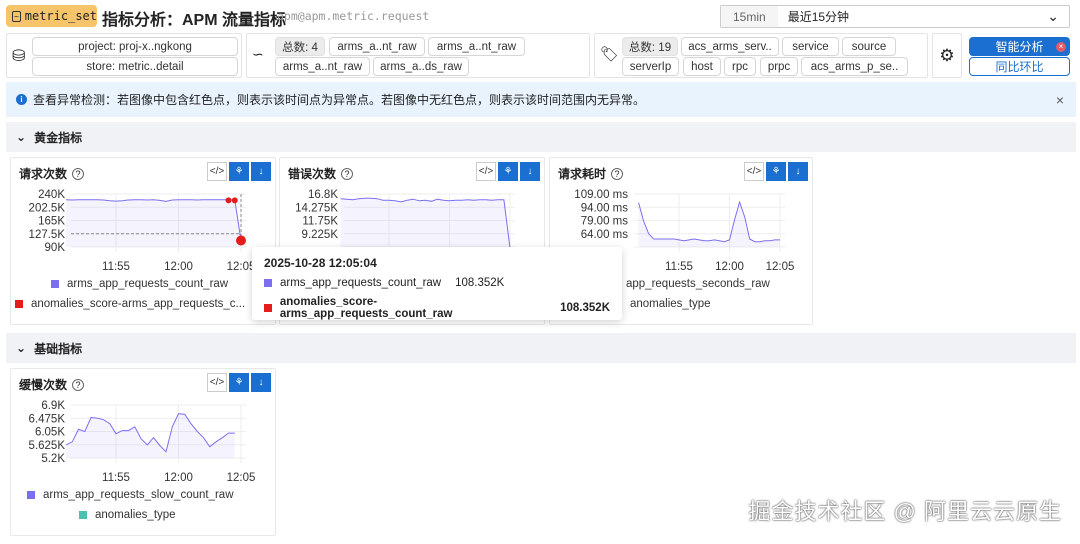 The width and height of the screenshot is (1080, 544). I want to click on legend-item: app_requests_seconds_raw, so click(690, 284).